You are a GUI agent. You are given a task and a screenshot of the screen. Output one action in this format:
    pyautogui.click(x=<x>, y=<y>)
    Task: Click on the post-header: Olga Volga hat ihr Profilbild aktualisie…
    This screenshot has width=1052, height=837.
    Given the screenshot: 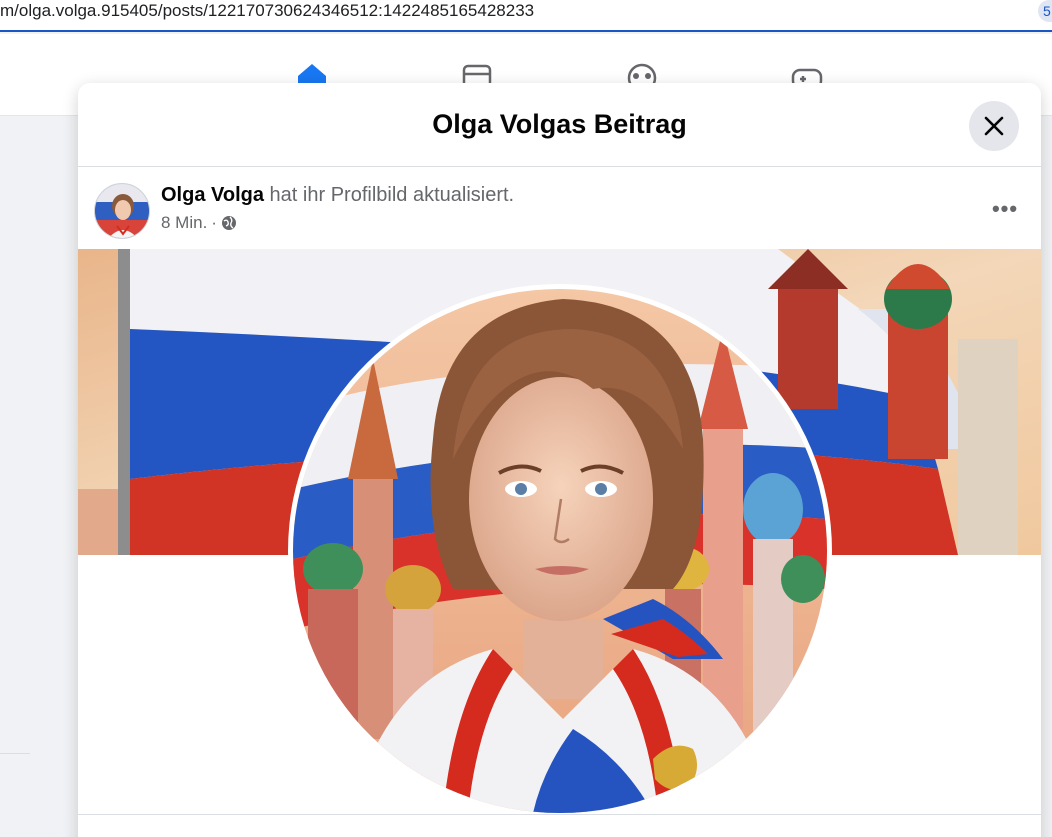 What is the action you would take?
    pyautogui.click(x=559, y=208)
    